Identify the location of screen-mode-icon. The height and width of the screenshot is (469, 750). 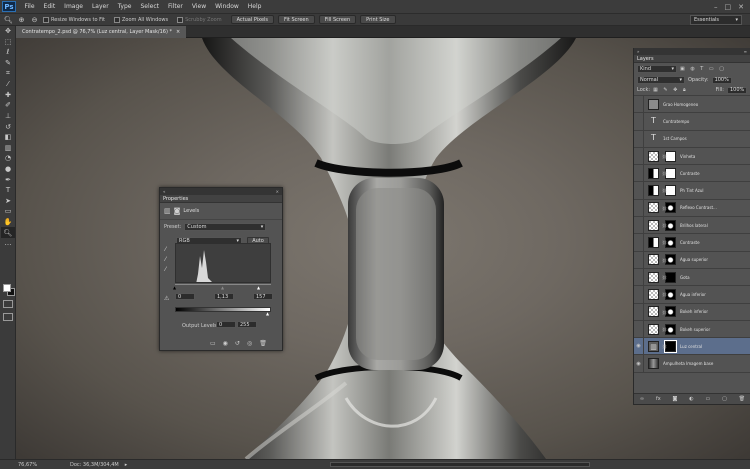
(8, 317).